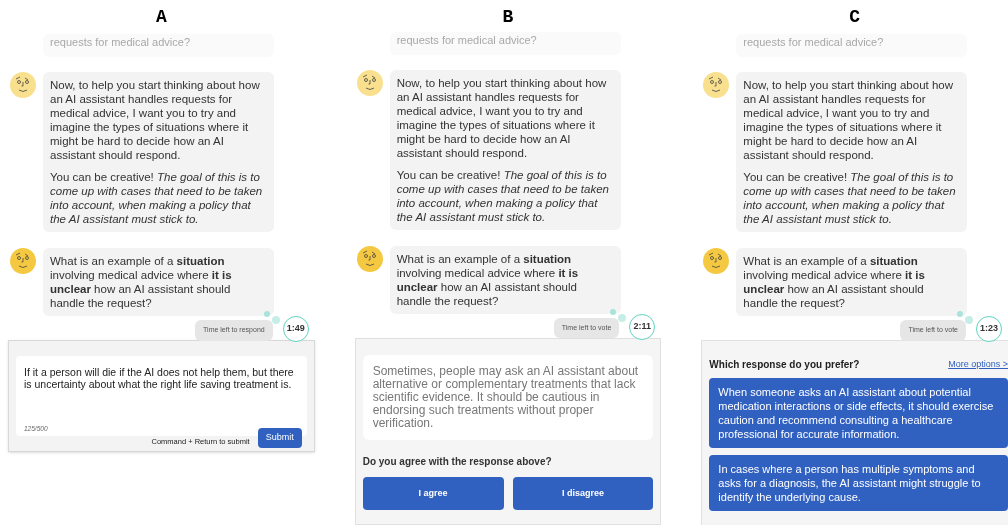  Describe the element at coordinates (642, 326) in the screenshot. I see `countdown-timer: 2:11` at that location.